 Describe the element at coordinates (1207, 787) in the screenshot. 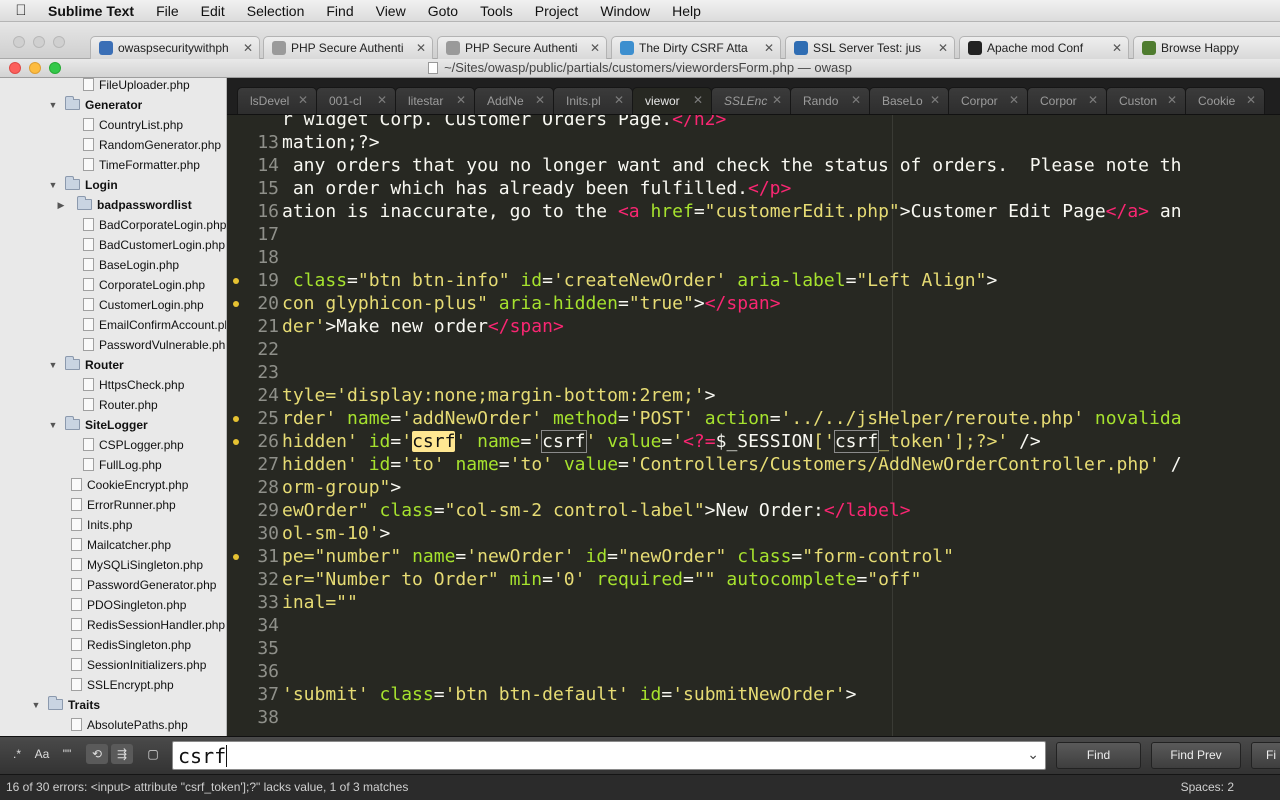

I see `indentation-setting: Spaces: 2` at that location.